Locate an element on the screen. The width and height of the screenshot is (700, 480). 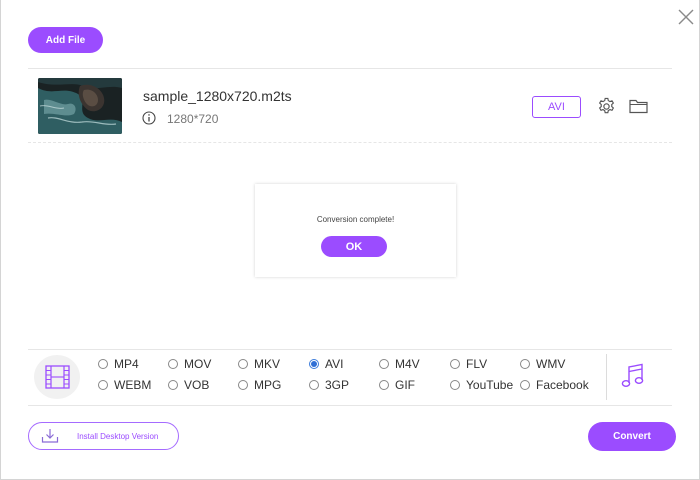
radio-facebook is located at coordinates (525, 385).